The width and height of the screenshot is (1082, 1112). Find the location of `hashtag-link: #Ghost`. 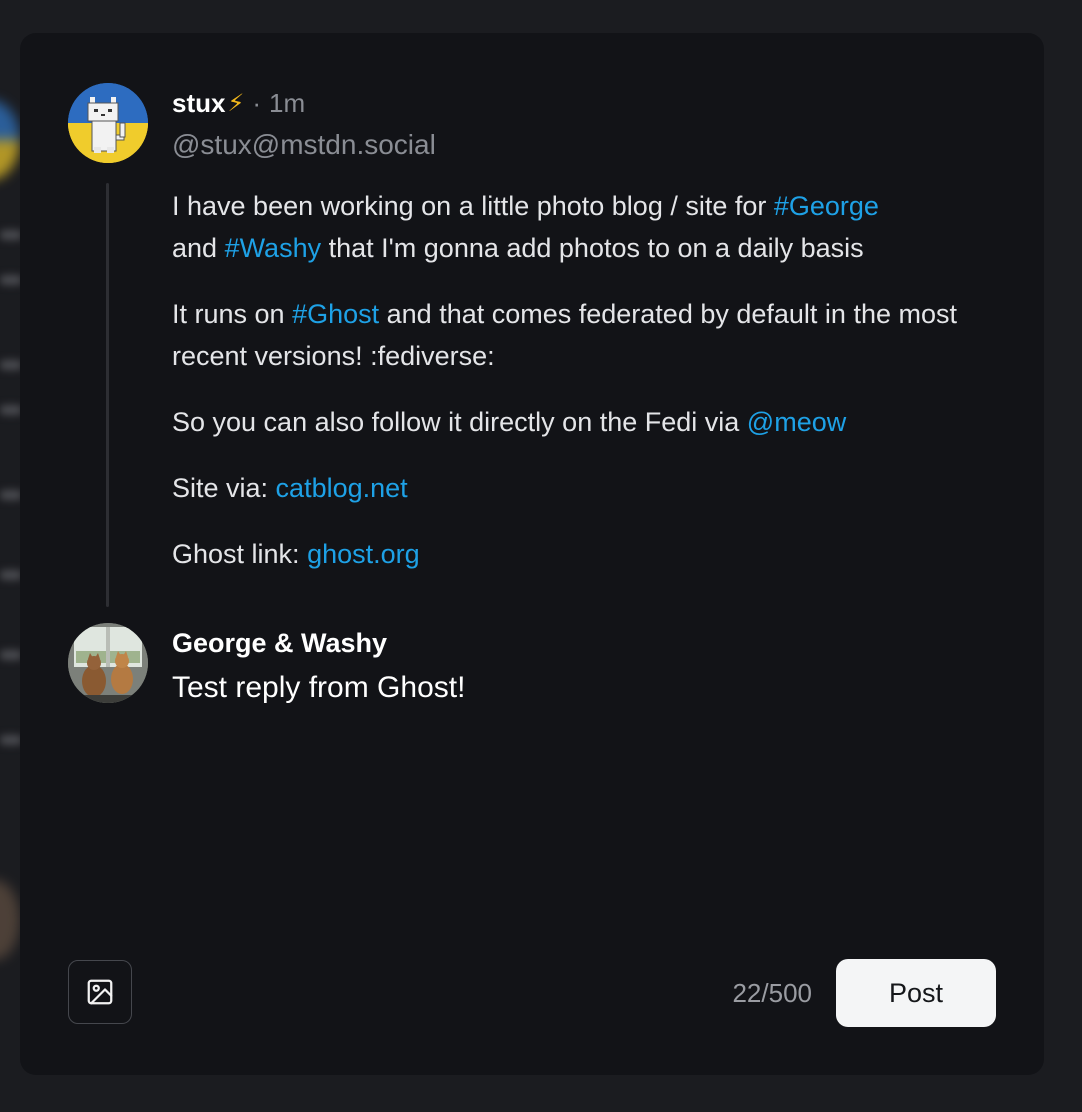

hashtag-link: #Ghost is located at coordinates (335, 314).